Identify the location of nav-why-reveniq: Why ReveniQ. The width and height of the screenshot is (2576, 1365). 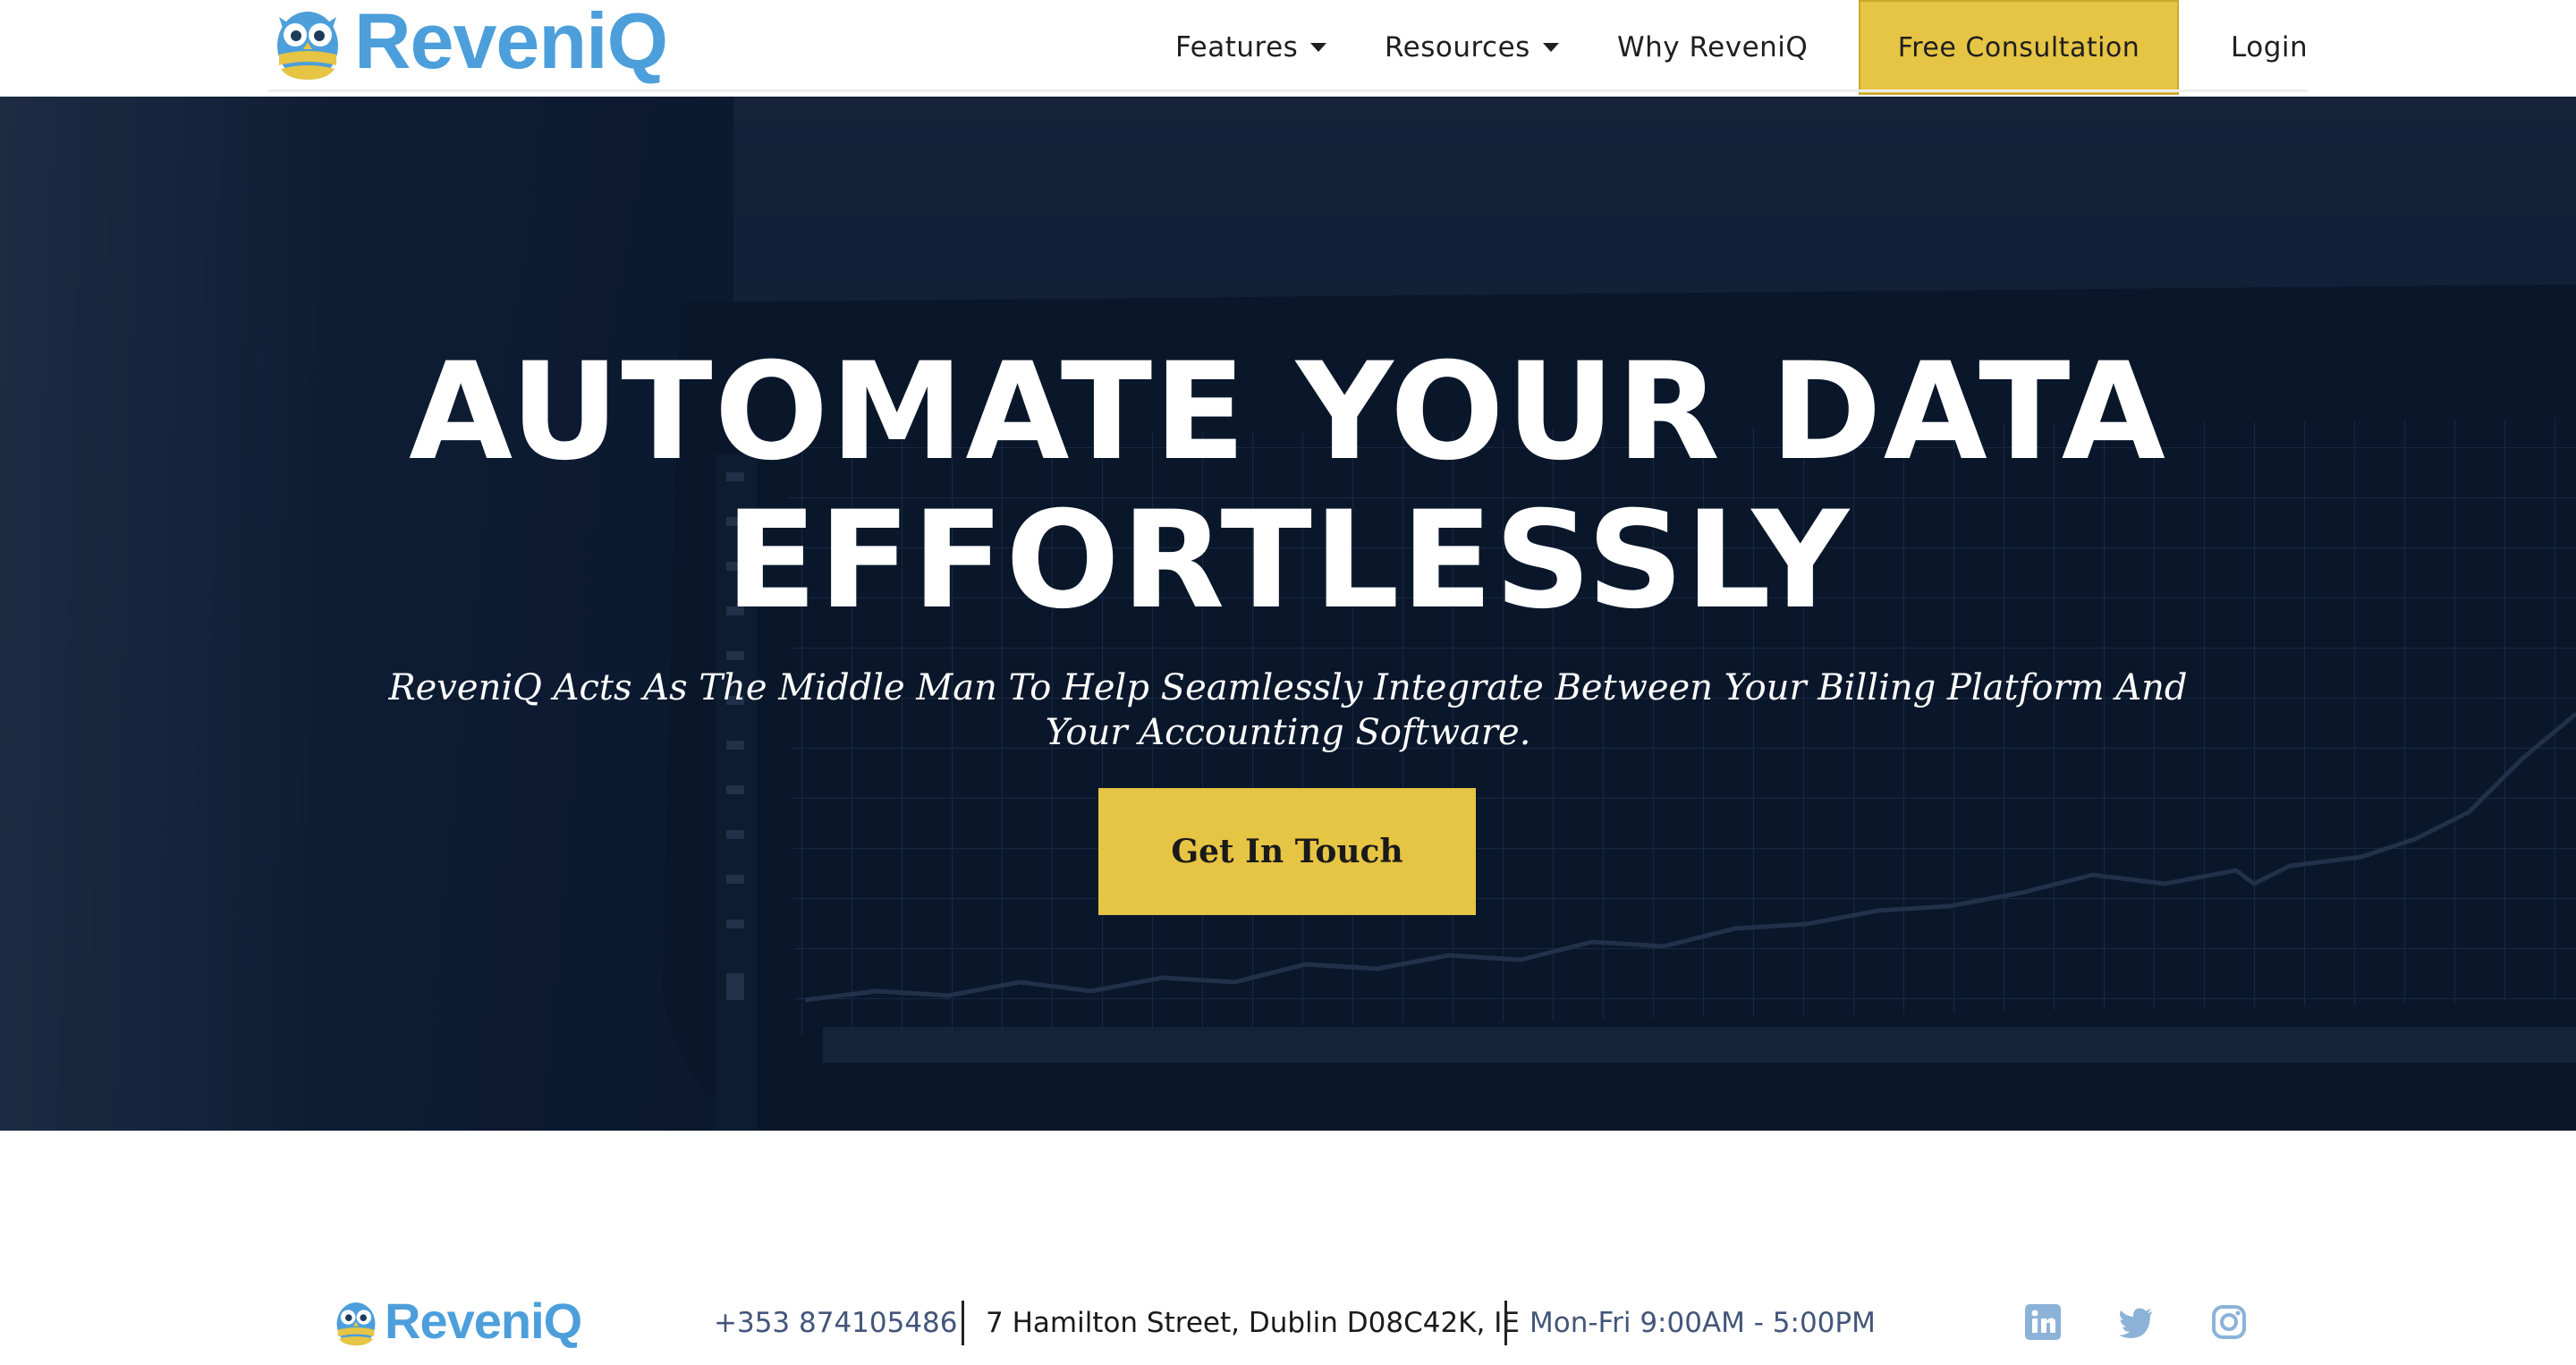
(1712, 47).